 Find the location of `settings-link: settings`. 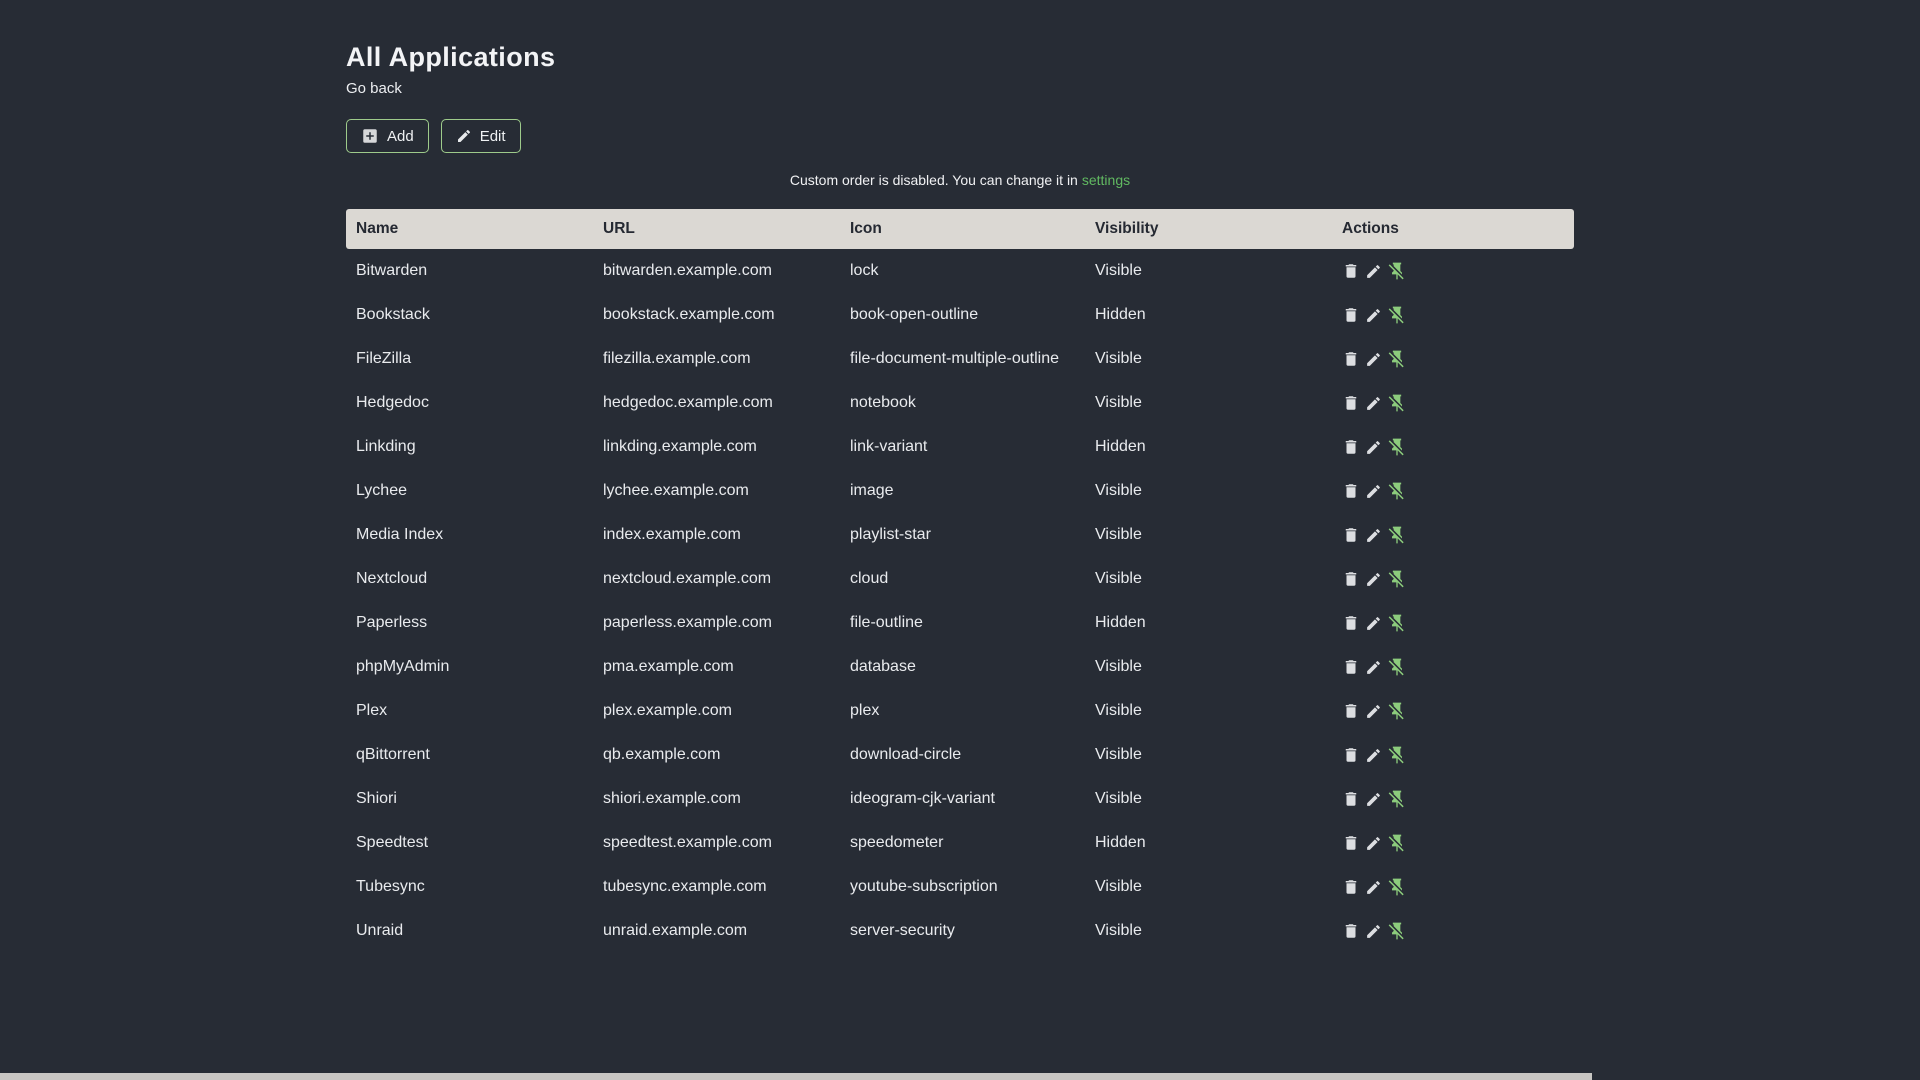

settings-link: settings is located at coordinates (1106, 180).